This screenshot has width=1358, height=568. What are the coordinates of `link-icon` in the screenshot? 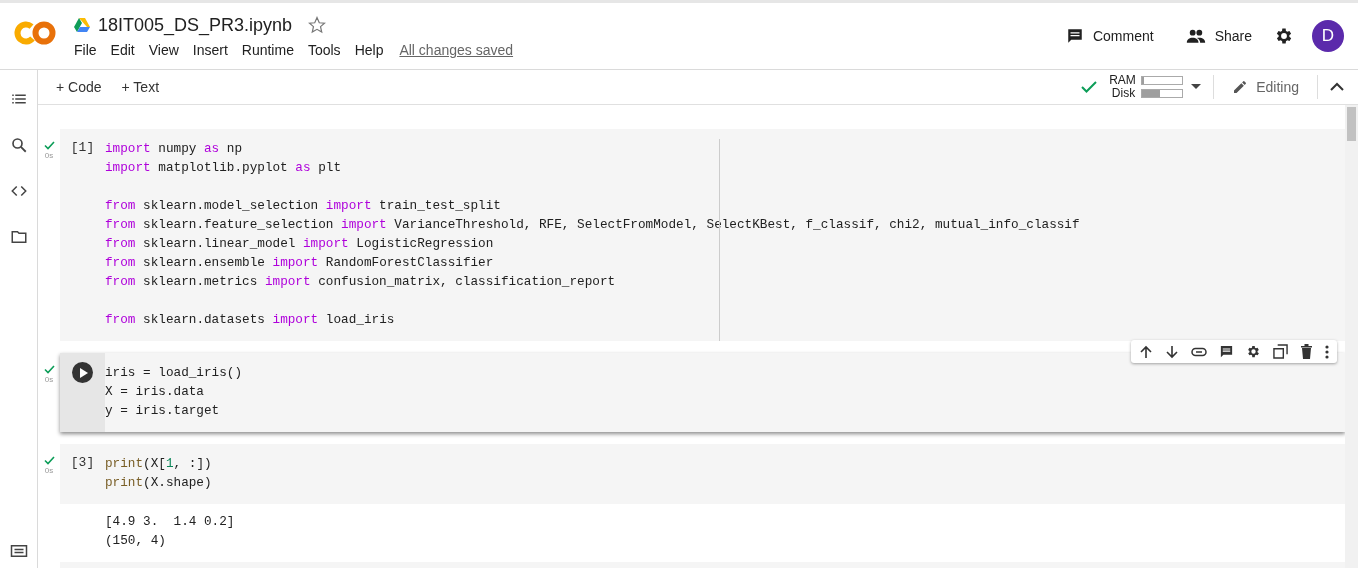 It's located at (1199, 351).